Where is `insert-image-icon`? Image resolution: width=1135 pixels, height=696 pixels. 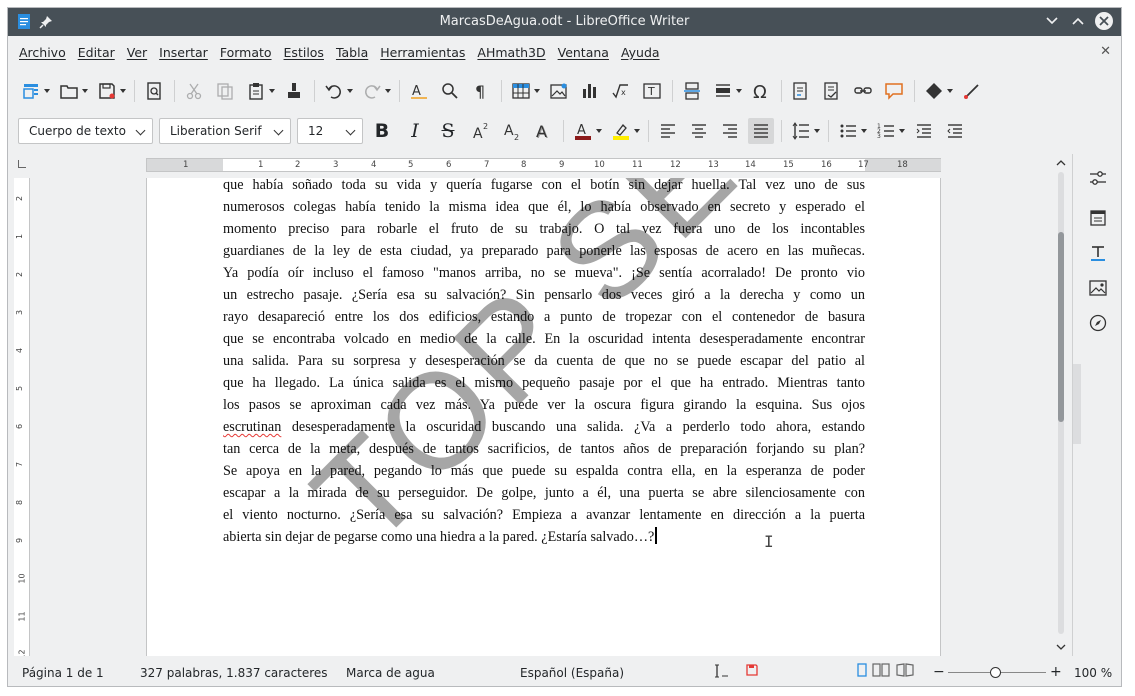
insert-image-icon is located at coordinates (559, 91).